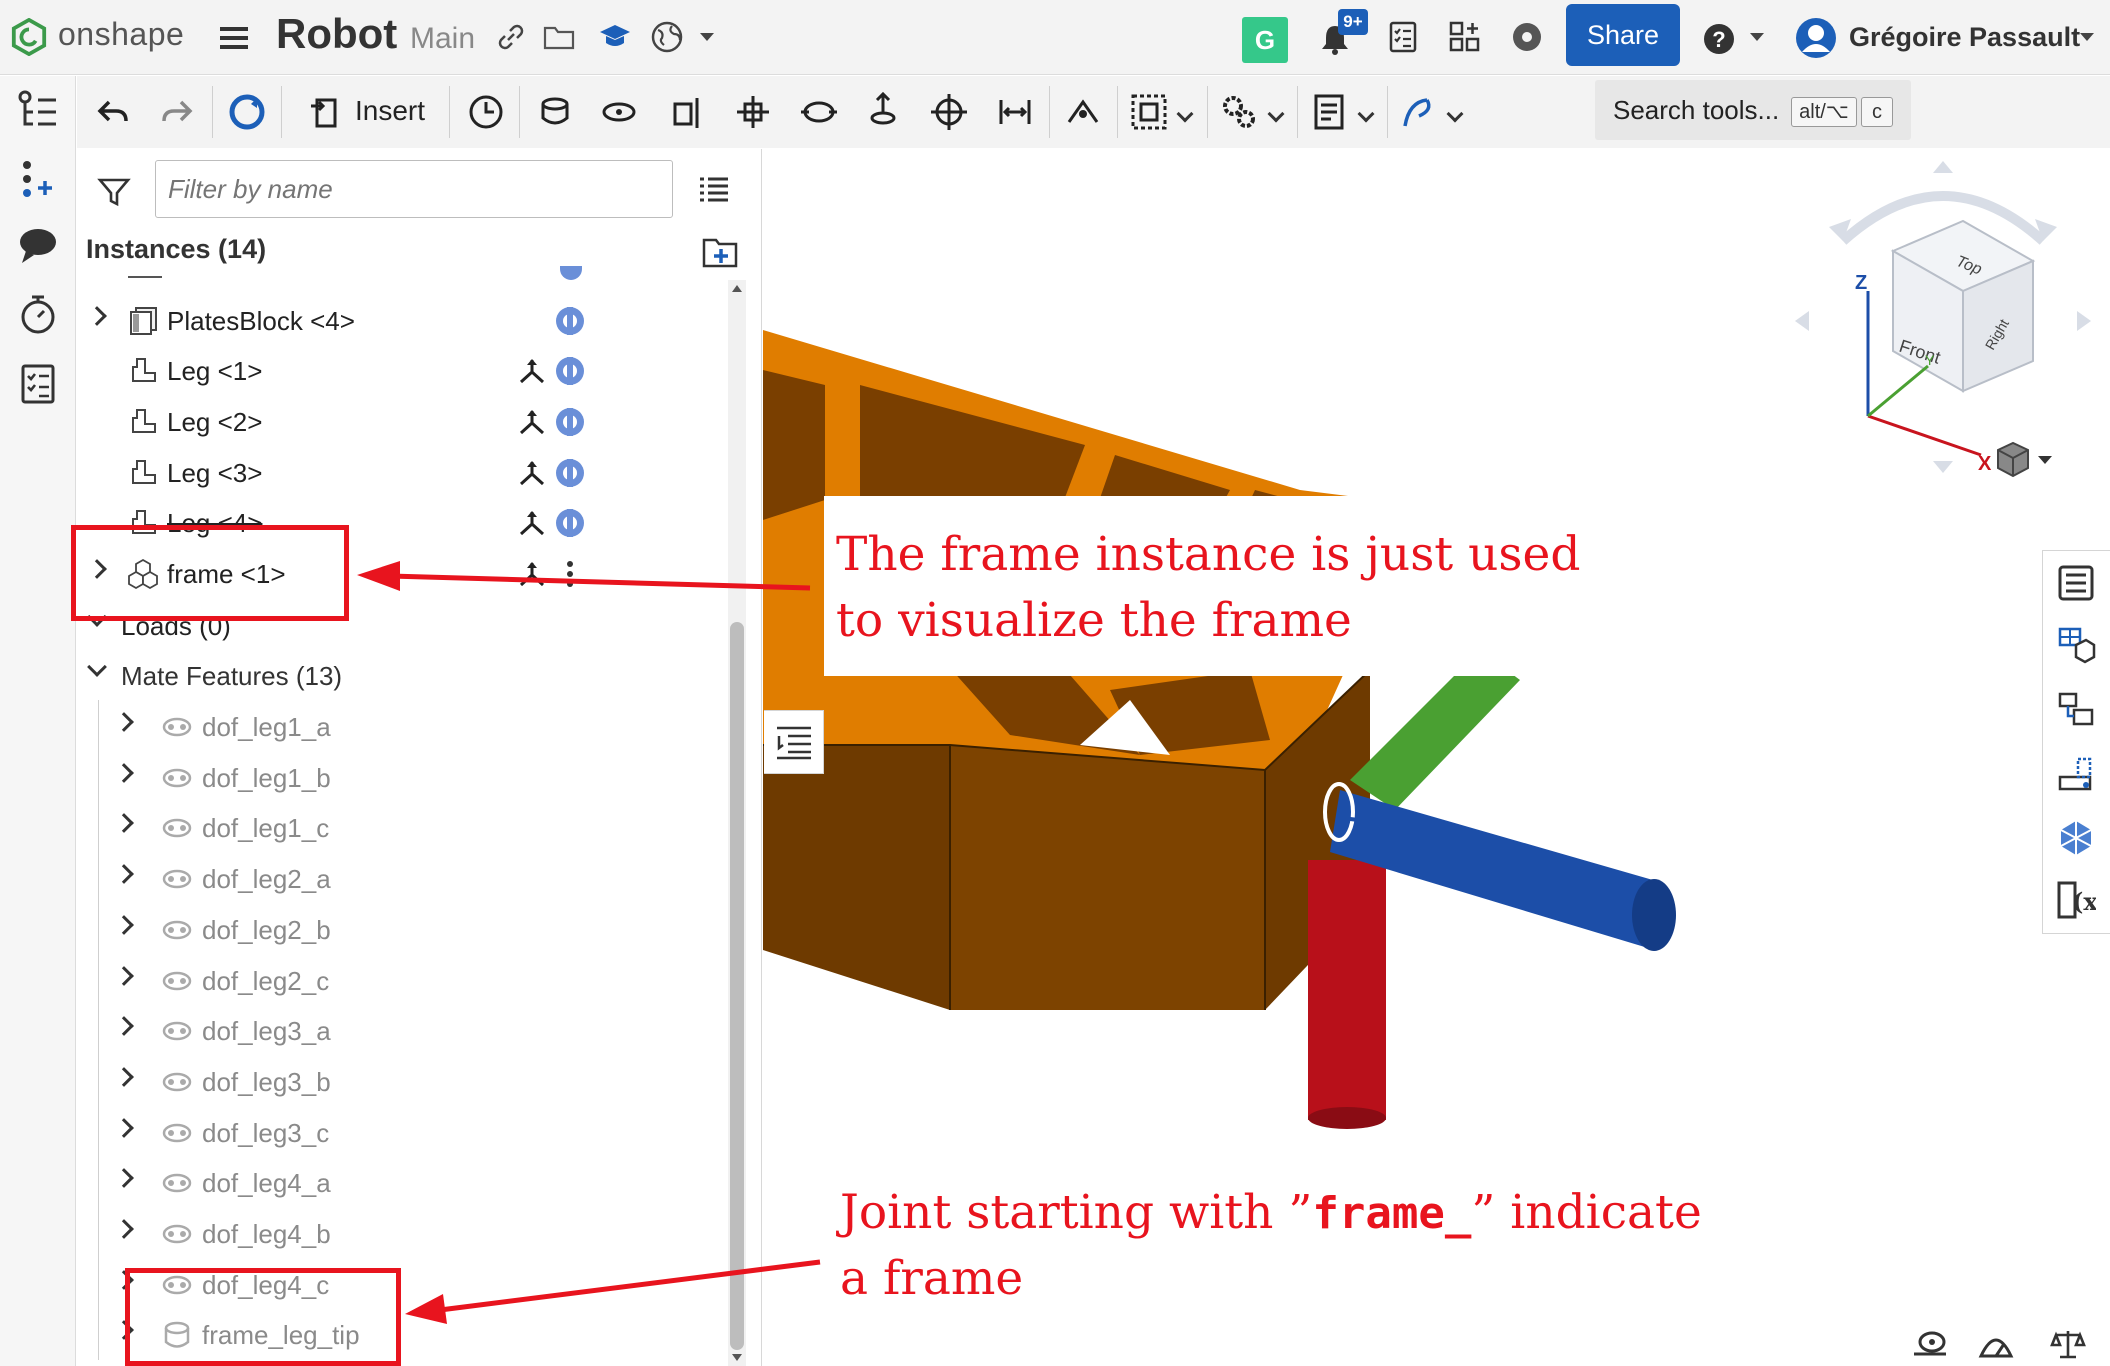  What do you see at coordinates (327, 112) in the screenshot?
I see `insert-icon` at bounding box center [327, 112].